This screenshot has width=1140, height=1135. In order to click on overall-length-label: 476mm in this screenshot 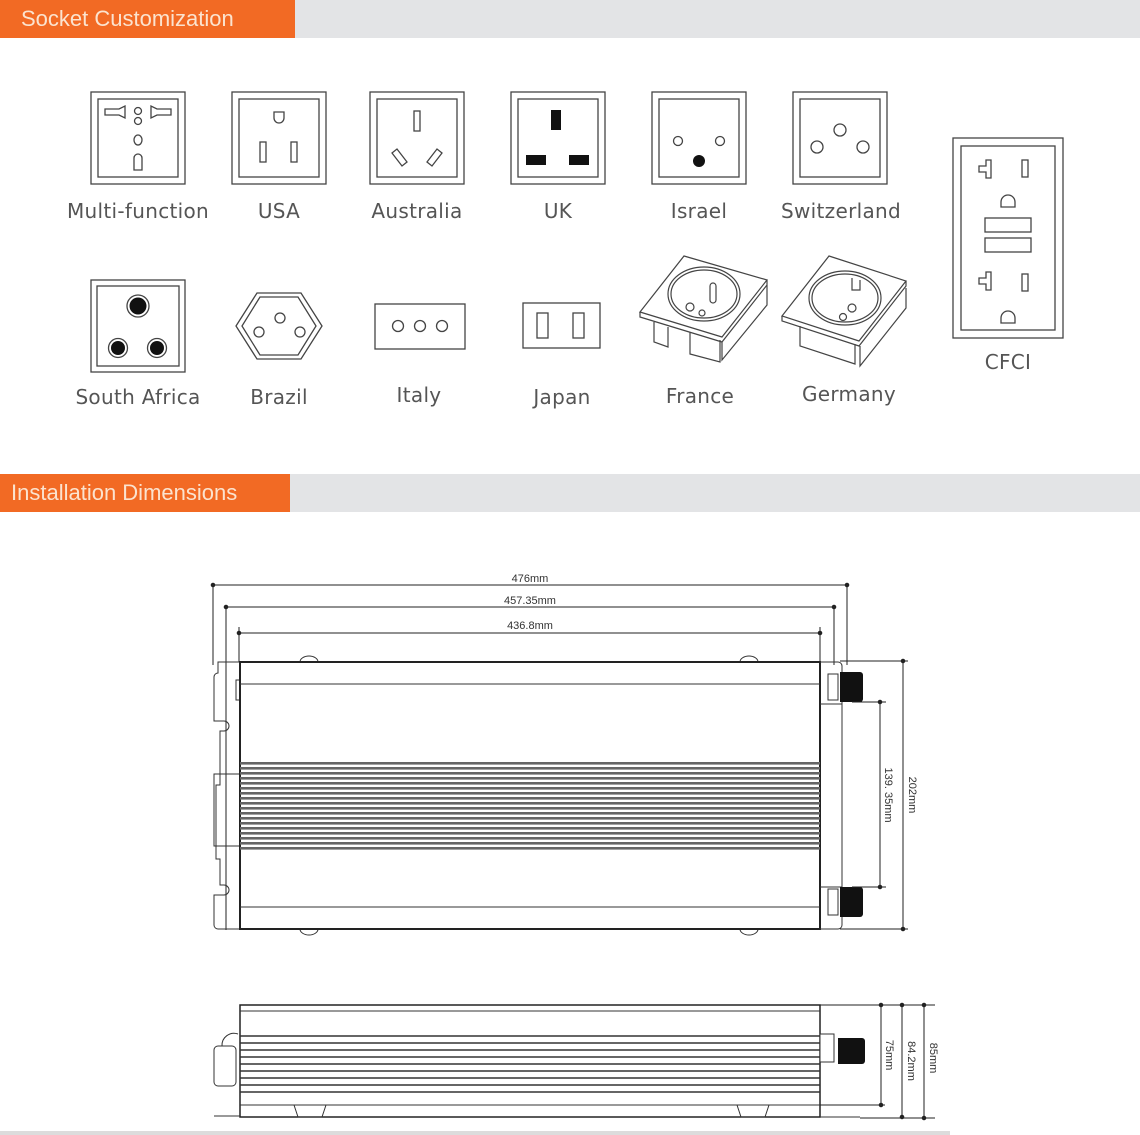, I will do `click(530, 579)`.